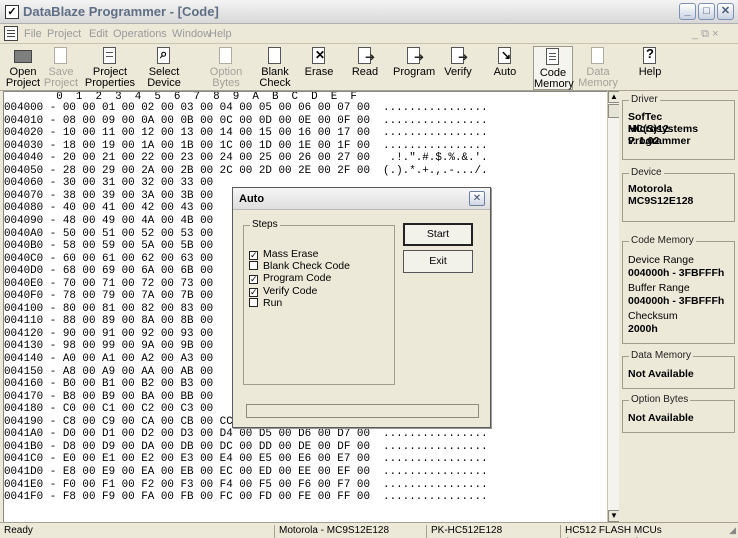 The image size is (738, 538). Describe the element at coordinates (164, 56) in the screenshot. I see `chip-search-icon: ⌕` at that location.